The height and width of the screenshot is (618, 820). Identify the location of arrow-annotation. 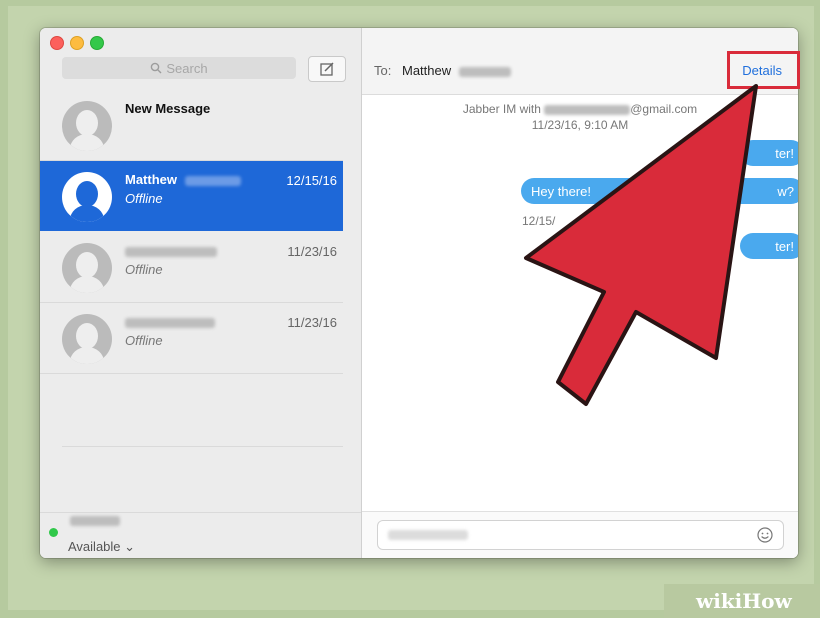
(641, 245).